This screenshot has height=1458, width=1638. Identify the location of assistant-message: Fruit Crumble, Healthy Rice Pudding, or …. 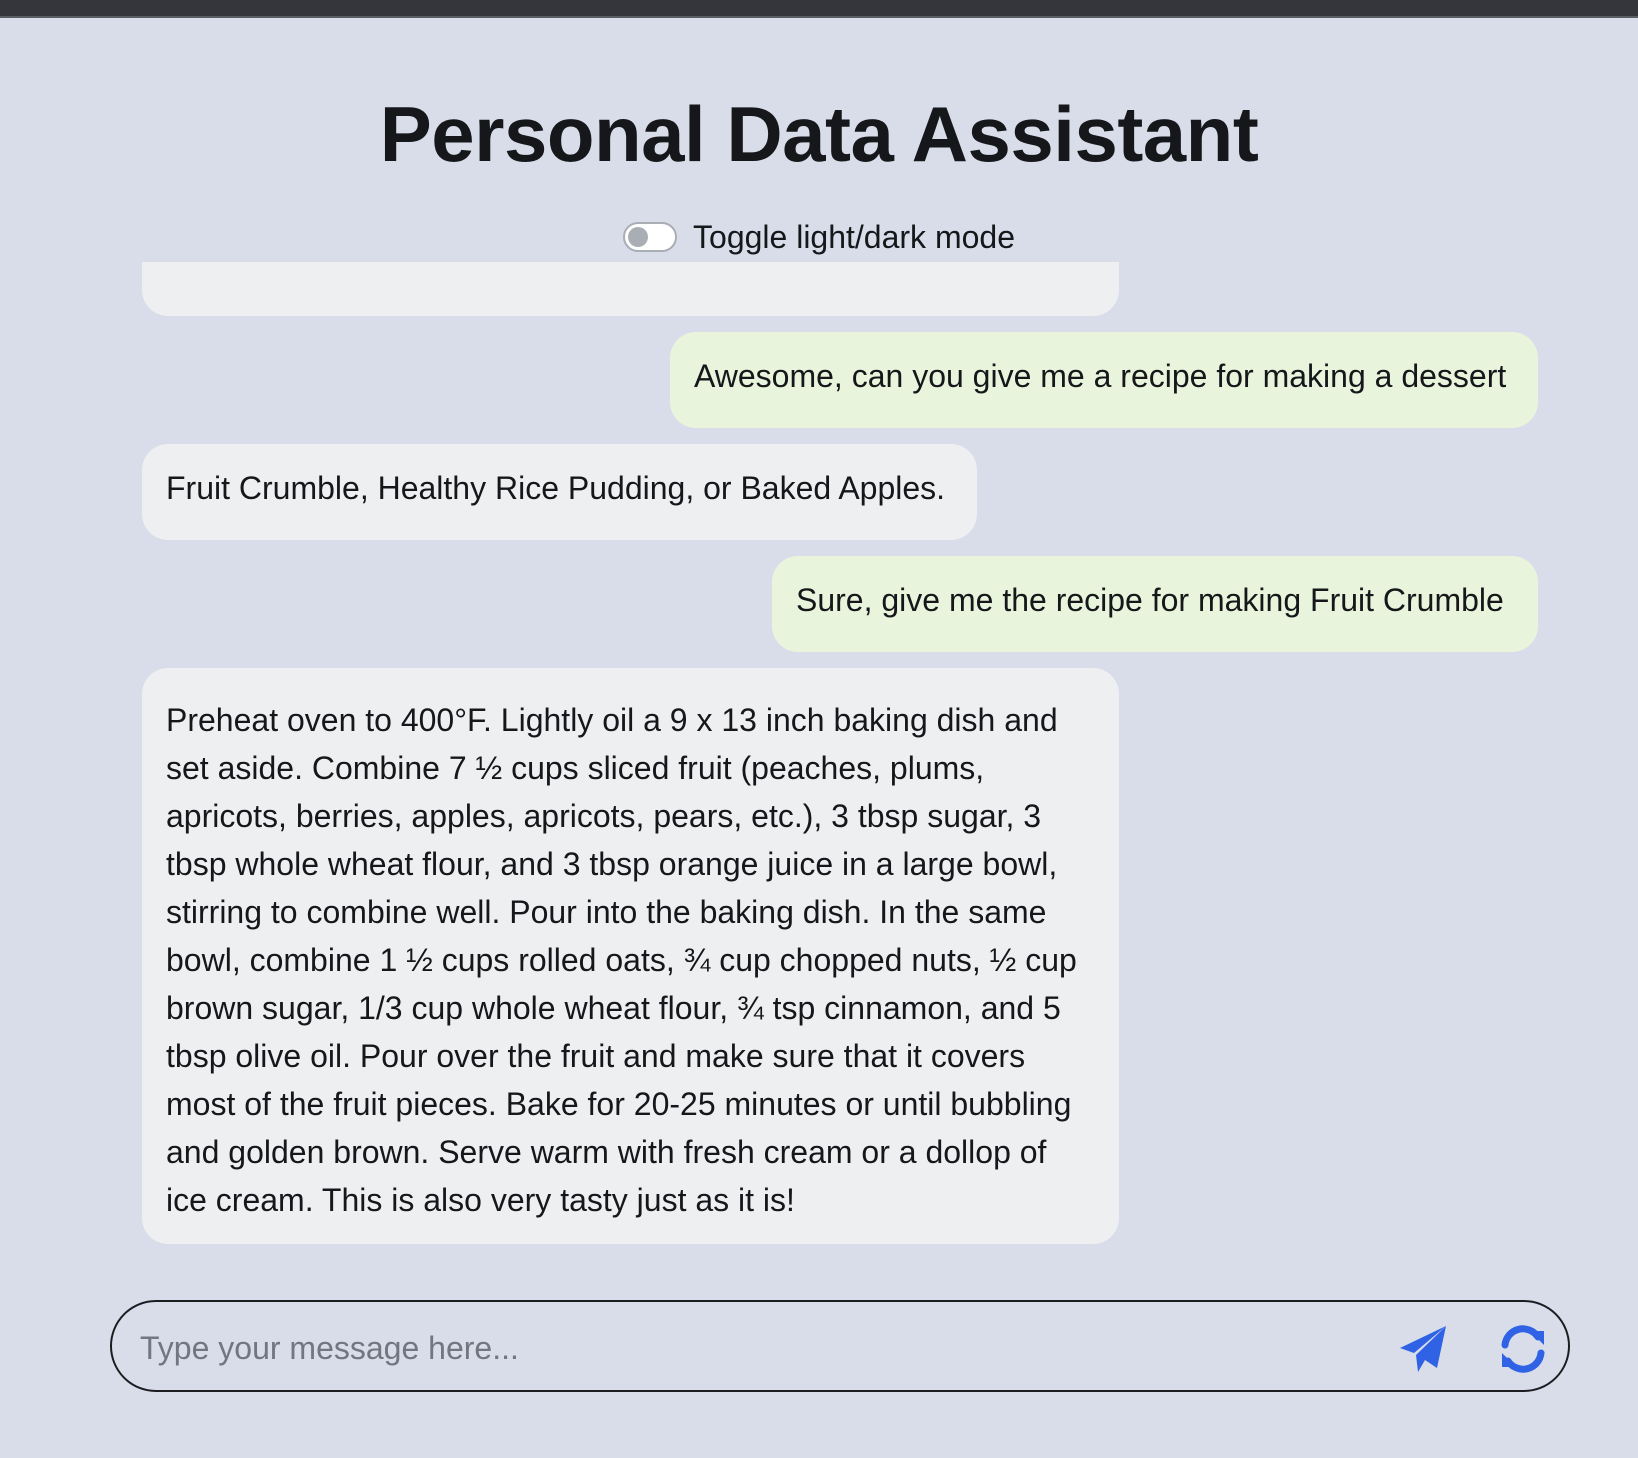
(559, 492).